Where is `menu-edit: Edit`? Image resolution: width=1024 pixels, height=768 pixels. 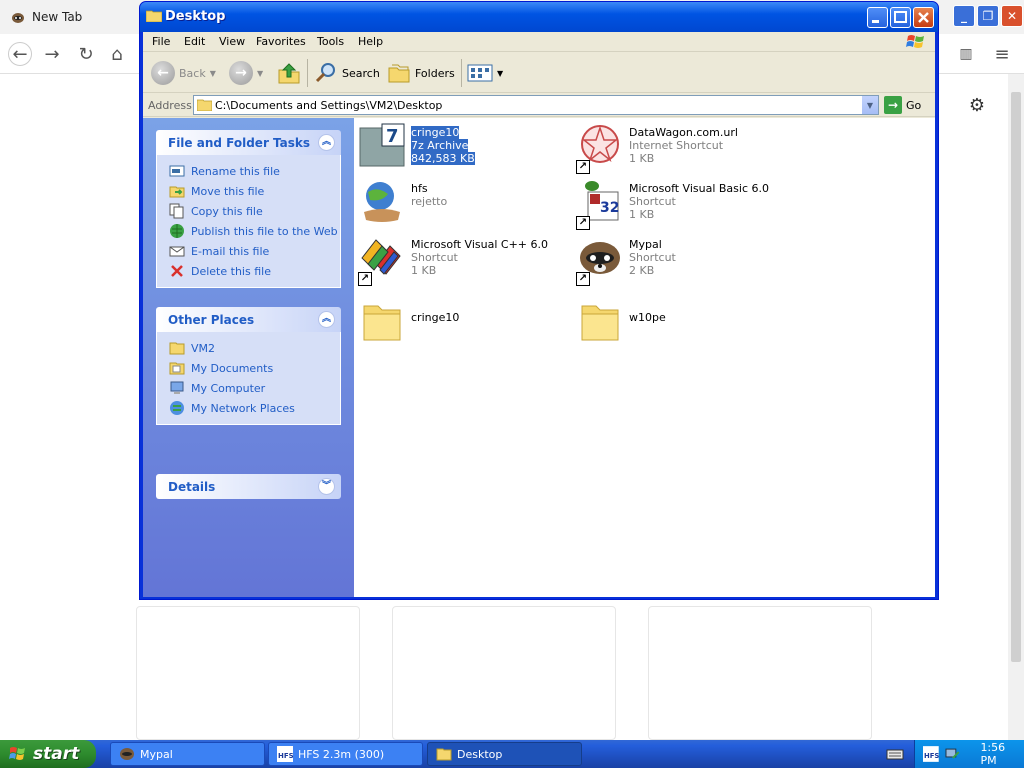
menu-edit: Edit is located at coordinates (194, 41).